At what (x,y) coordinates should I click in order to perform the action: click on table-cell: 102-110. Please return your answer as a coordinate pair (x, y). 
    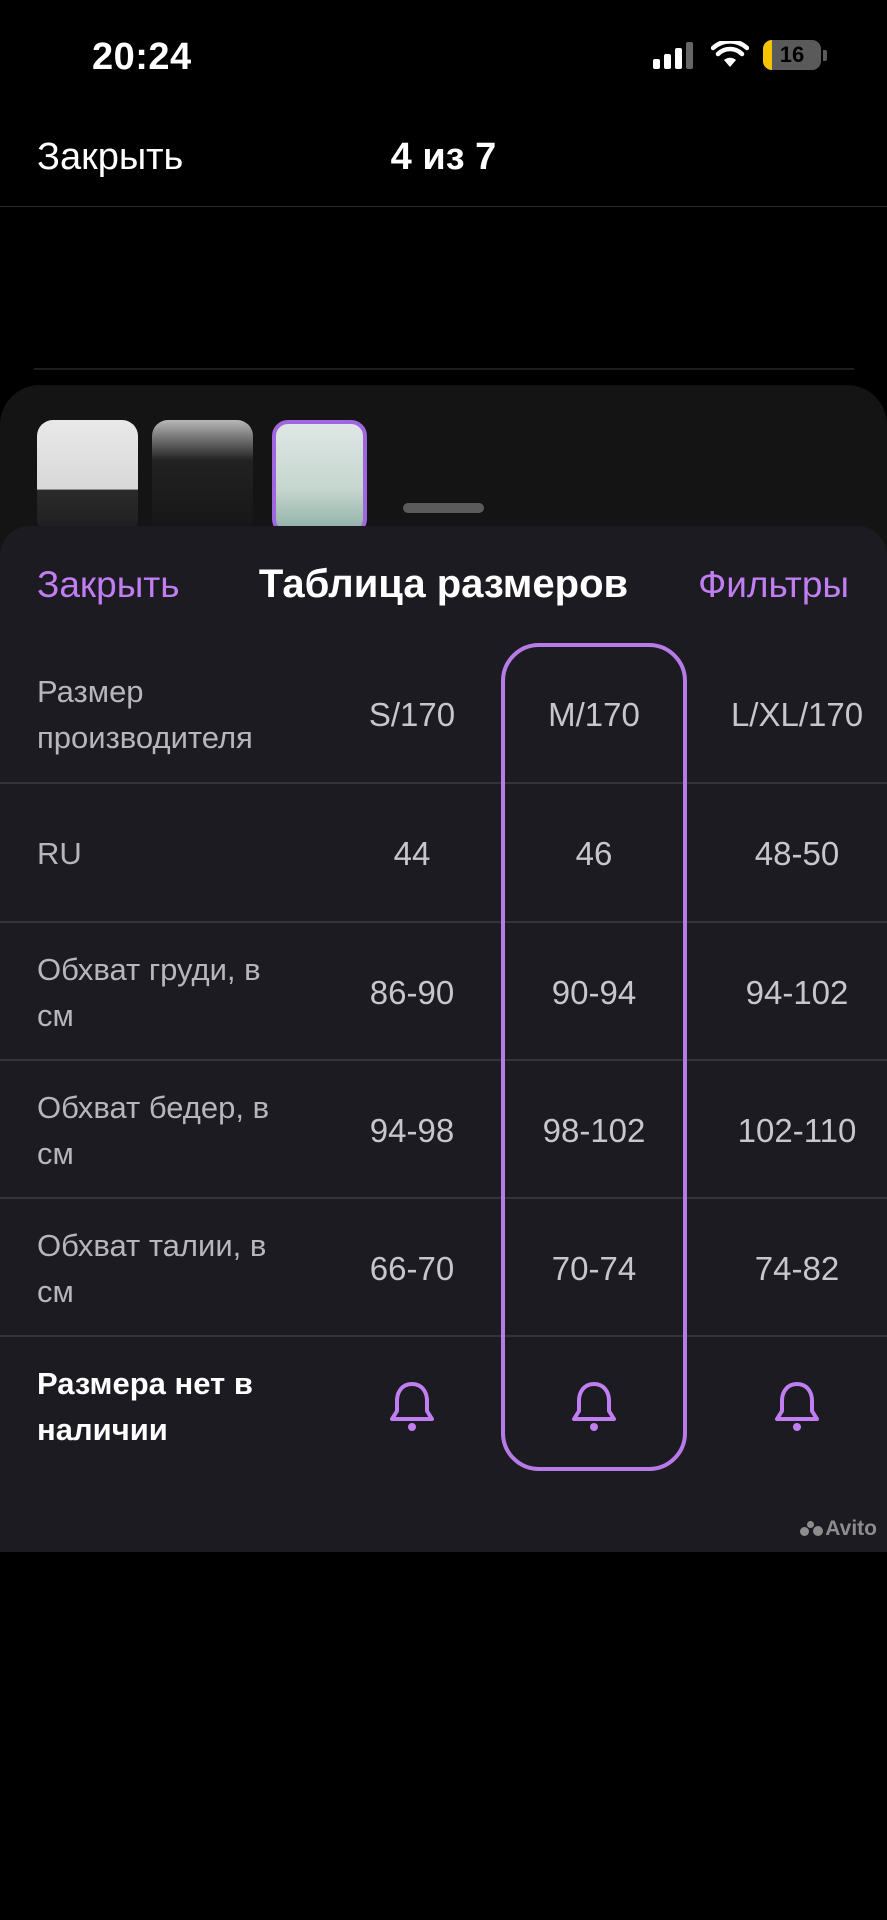
    Looking at the image, I should click on (797, 1130).